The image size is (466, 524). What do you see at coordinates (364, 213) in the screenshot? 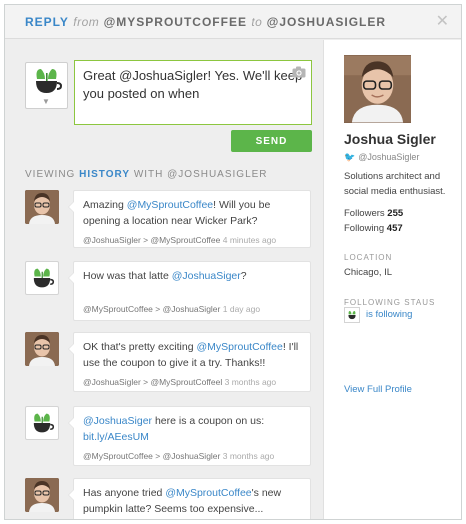
I see `followers-label: Followers` at bounding box center [364, 213].